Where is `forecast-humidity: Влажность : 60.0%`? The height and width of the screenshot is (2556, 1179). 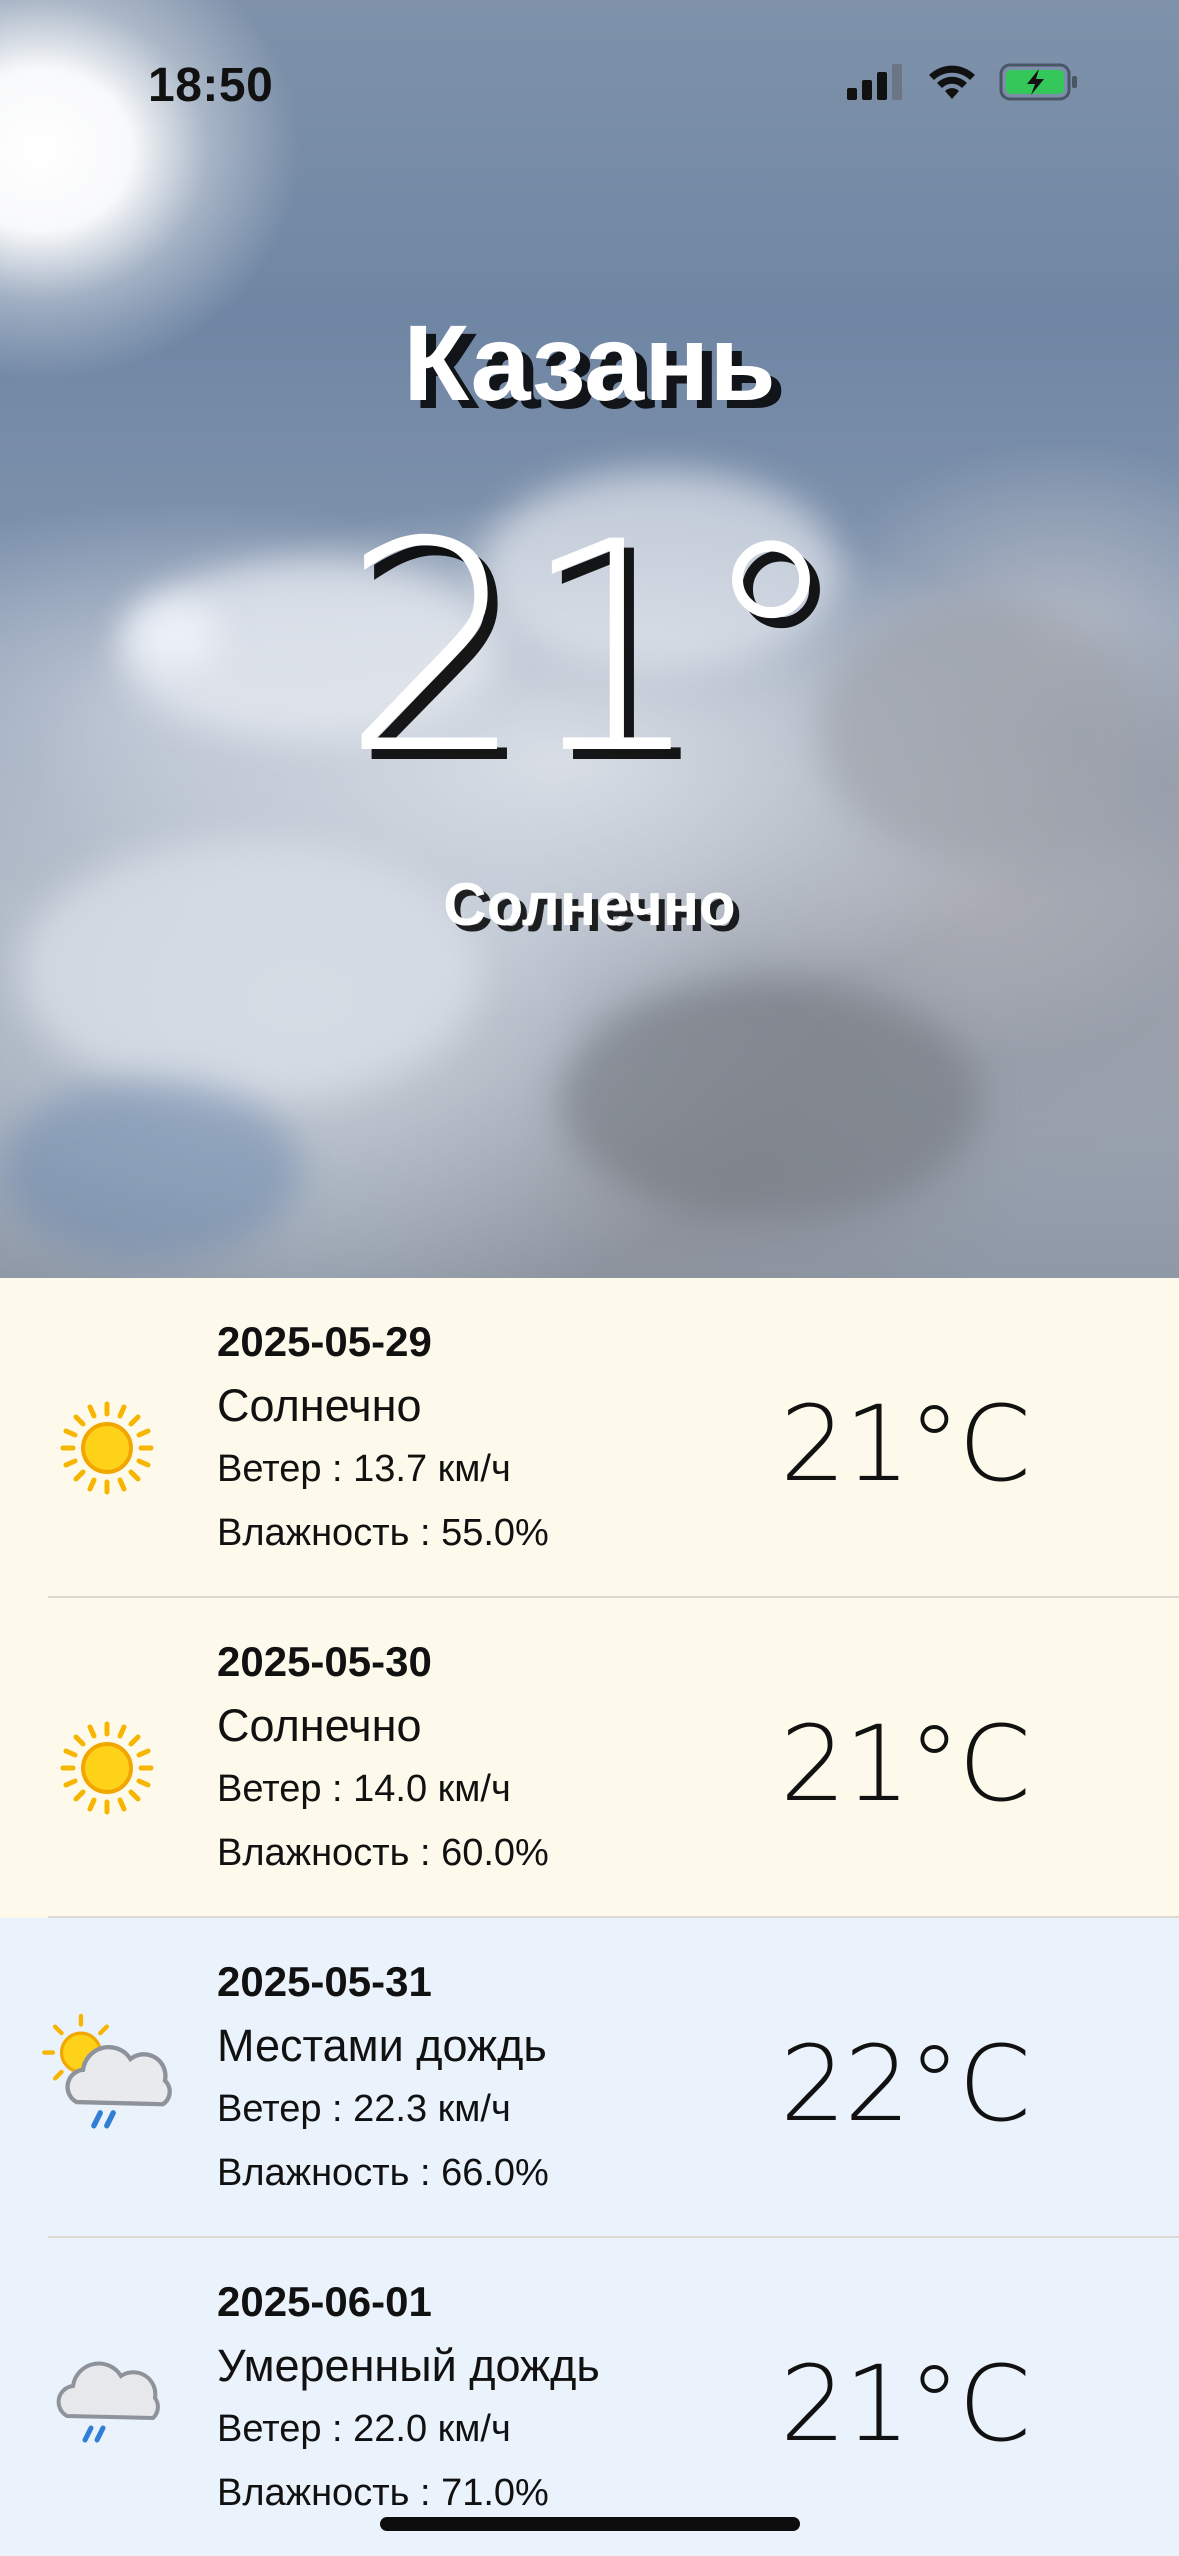 forecast-humidity: Влажность : 60.0% is located at coordinates (383, 1853).